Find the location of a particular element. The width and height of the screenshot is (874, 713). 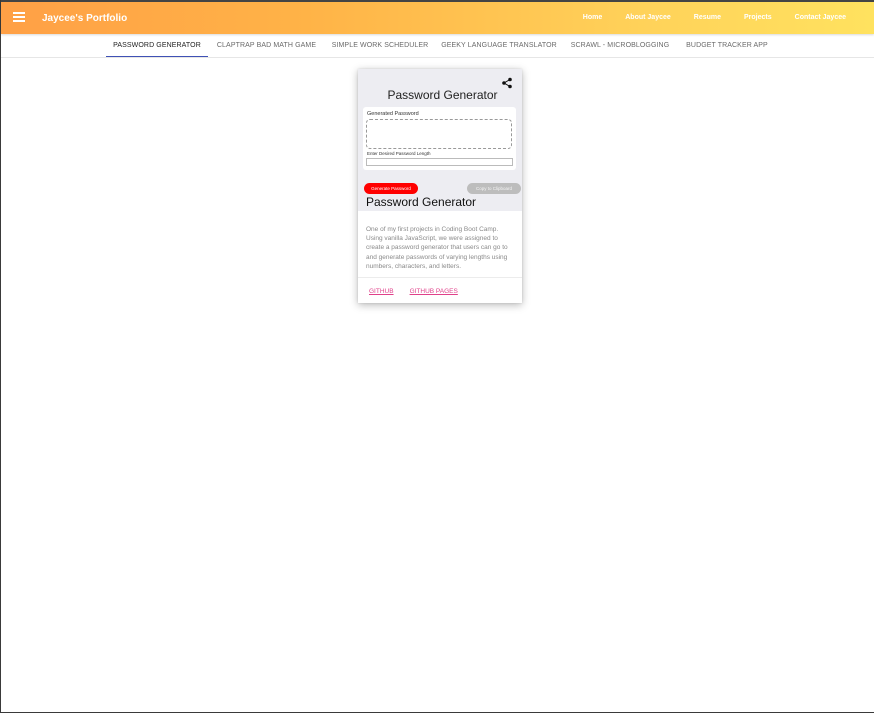

preview-caption: Password Generator is located at coordinates (421, 202).